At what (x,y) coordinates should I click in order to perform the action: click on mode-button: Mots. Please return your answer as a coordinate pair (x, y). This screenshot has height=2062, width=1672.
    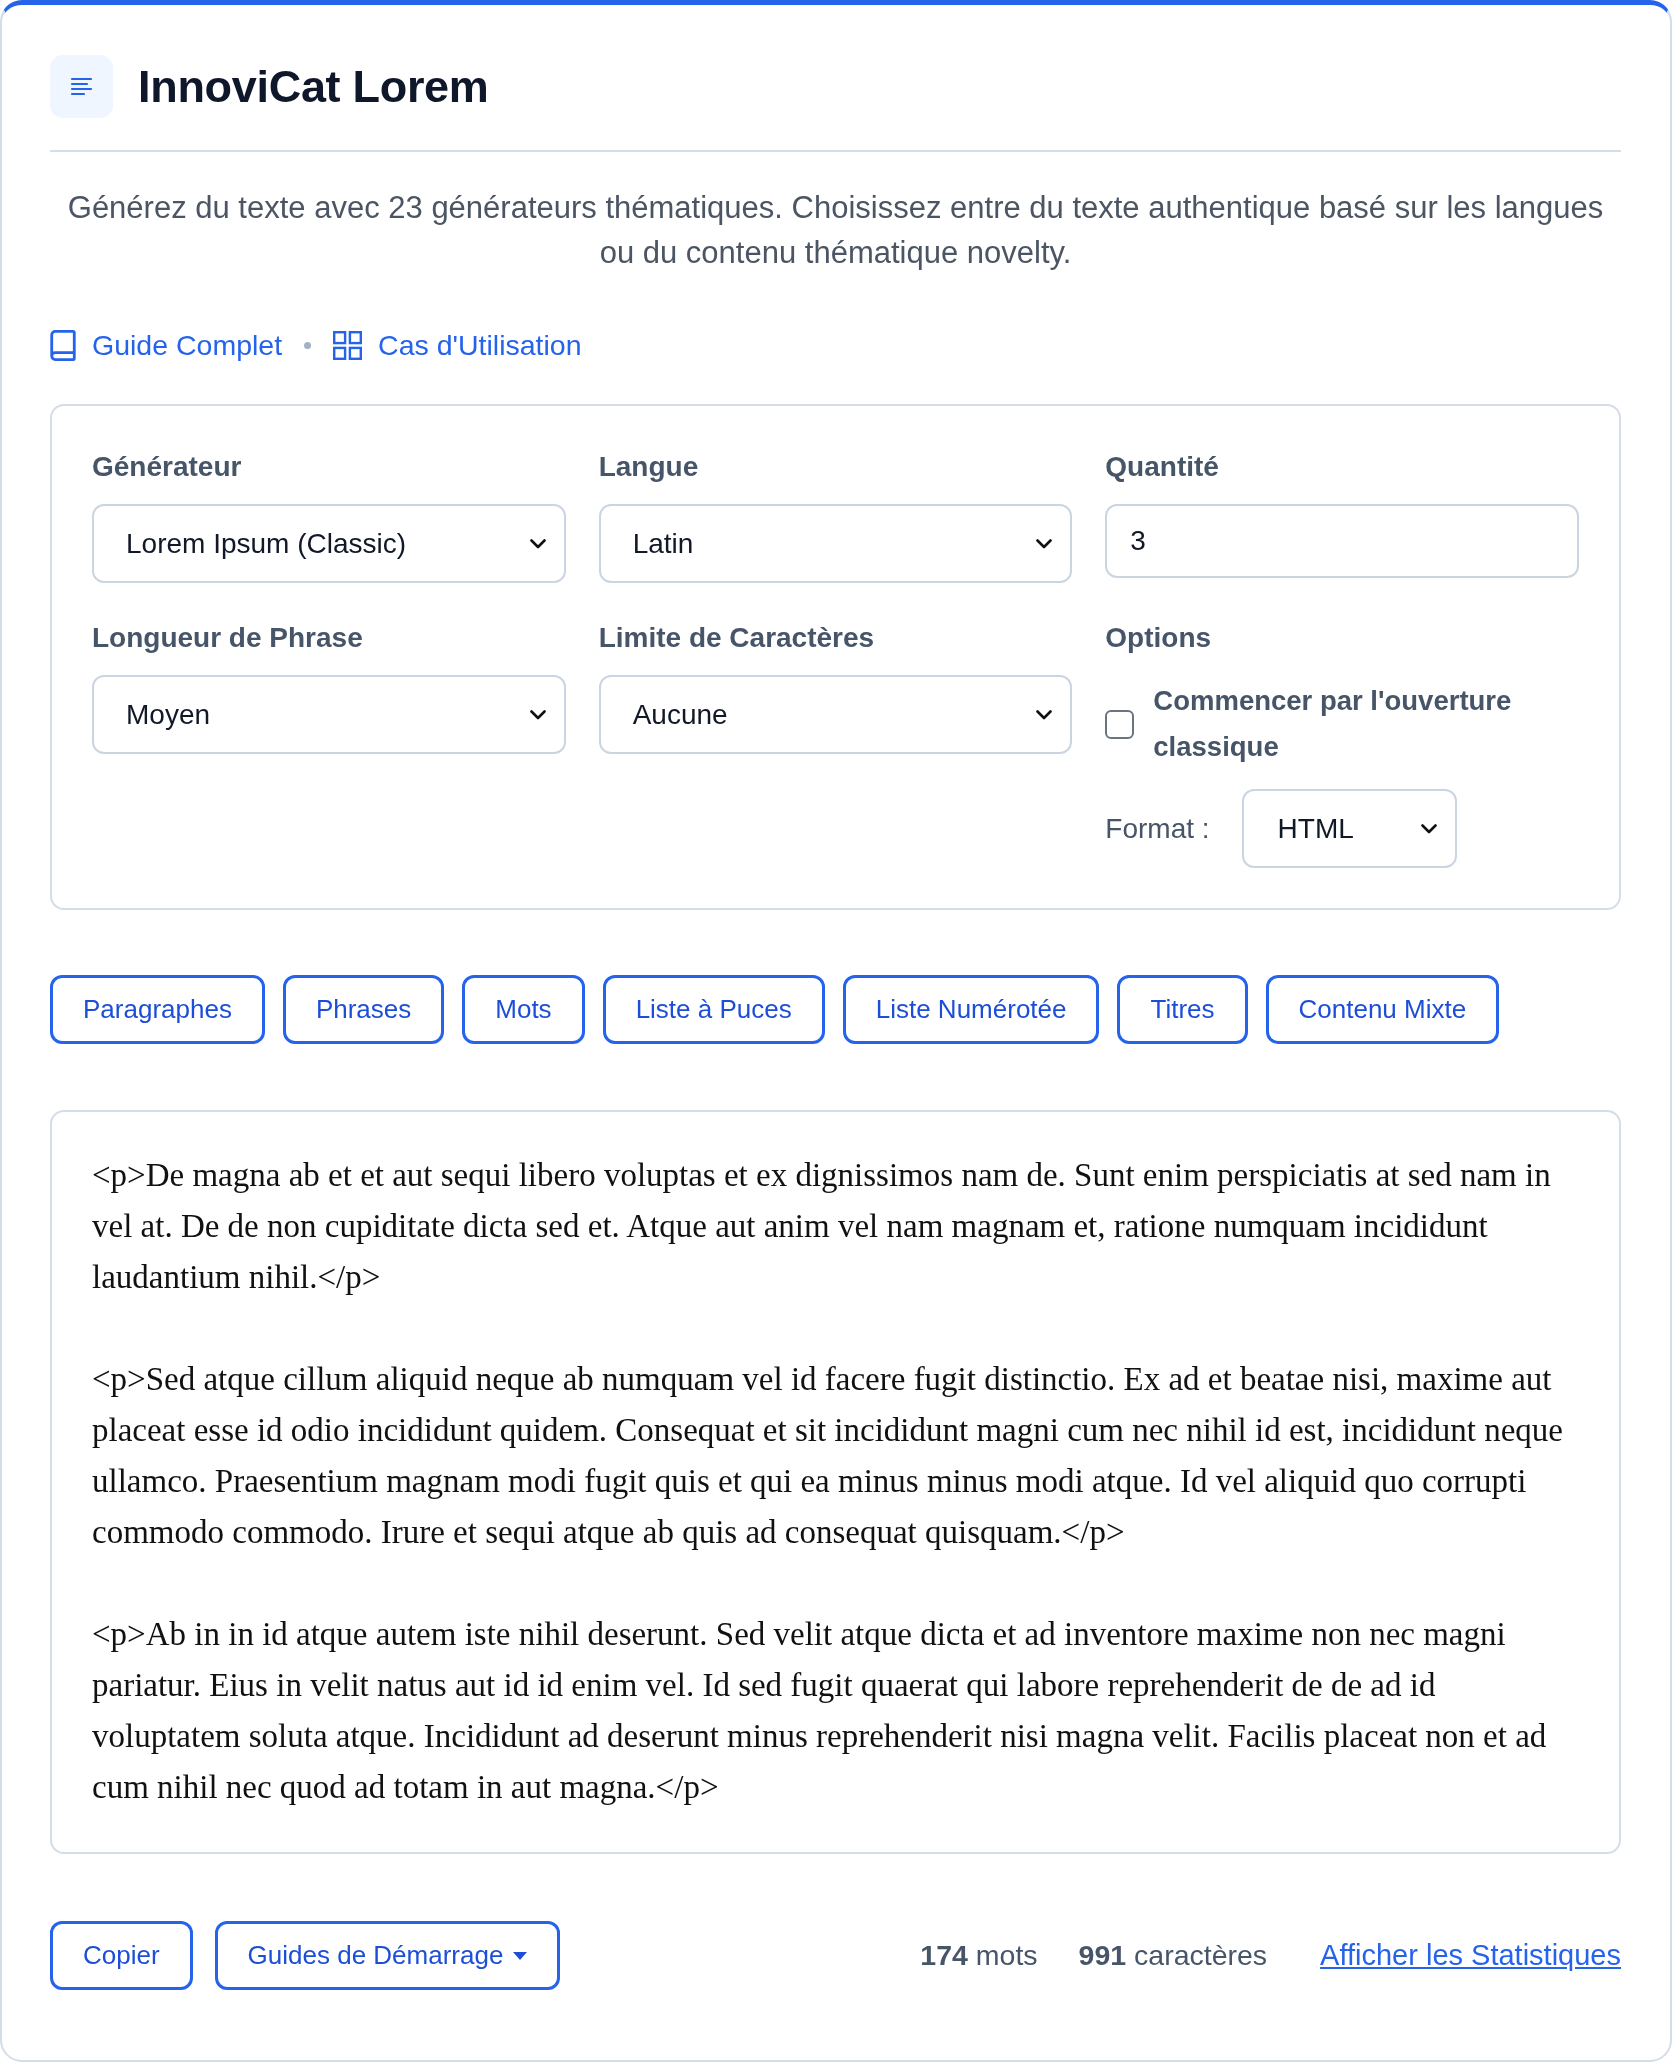
    Looking at the image, I should click on (523, 1009).